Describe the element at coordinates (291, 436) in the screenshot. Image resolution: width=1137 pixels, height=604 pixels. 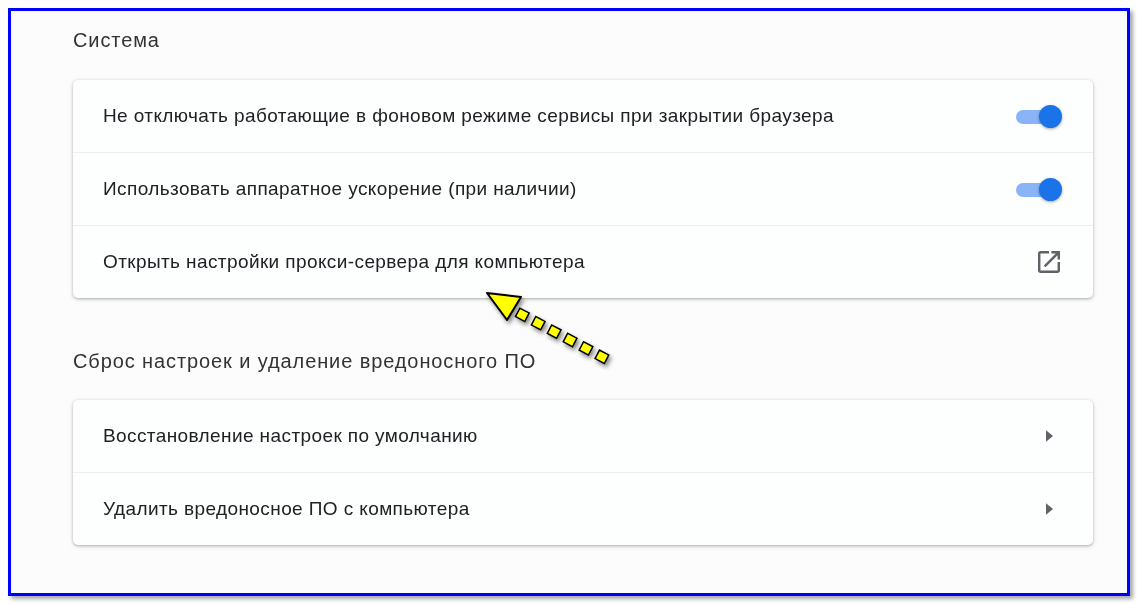
I see `setting-label: Восстановление настроек по умолчанию` at that location.